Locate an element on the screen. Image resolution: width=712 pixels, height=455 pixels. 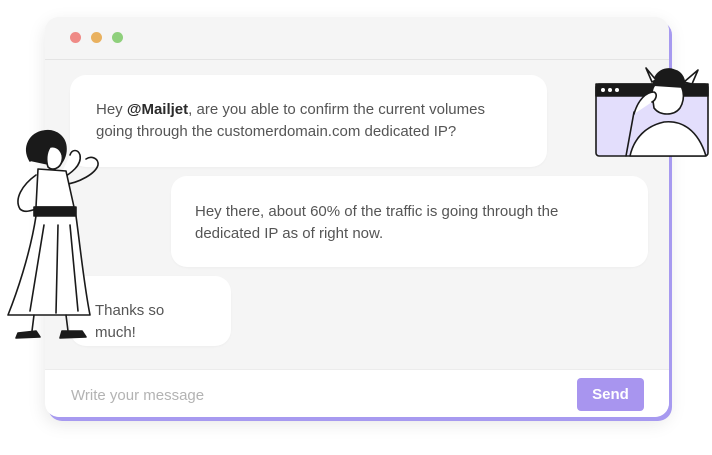
message-composer: Send is located at coordinates (357, 393).